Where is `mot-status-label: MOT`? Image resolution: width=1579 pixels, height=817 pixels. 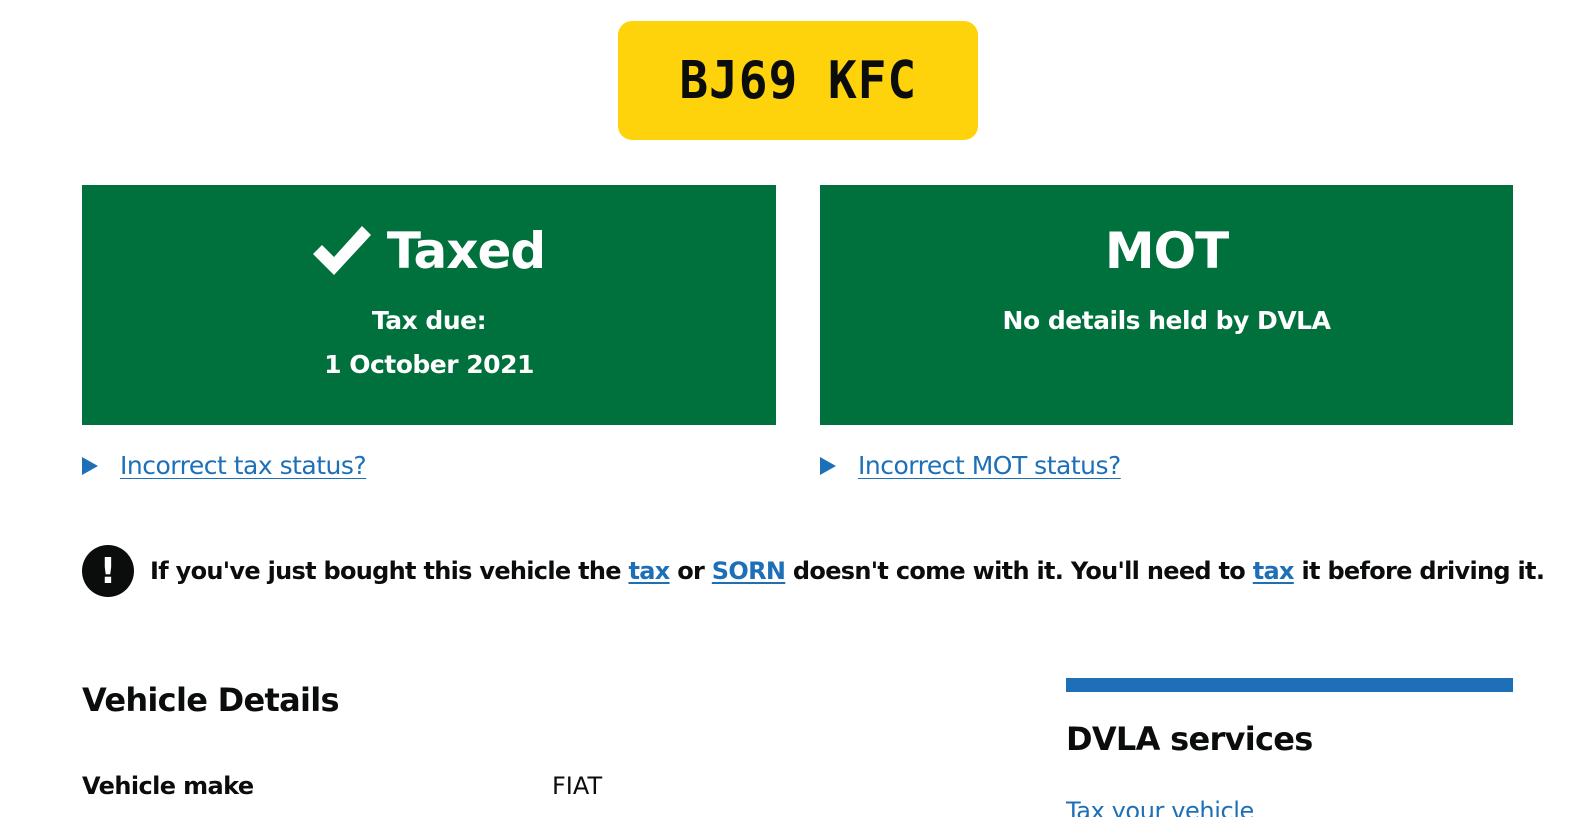
mot-status-label: MOT is located at coordinates (1166, 251).